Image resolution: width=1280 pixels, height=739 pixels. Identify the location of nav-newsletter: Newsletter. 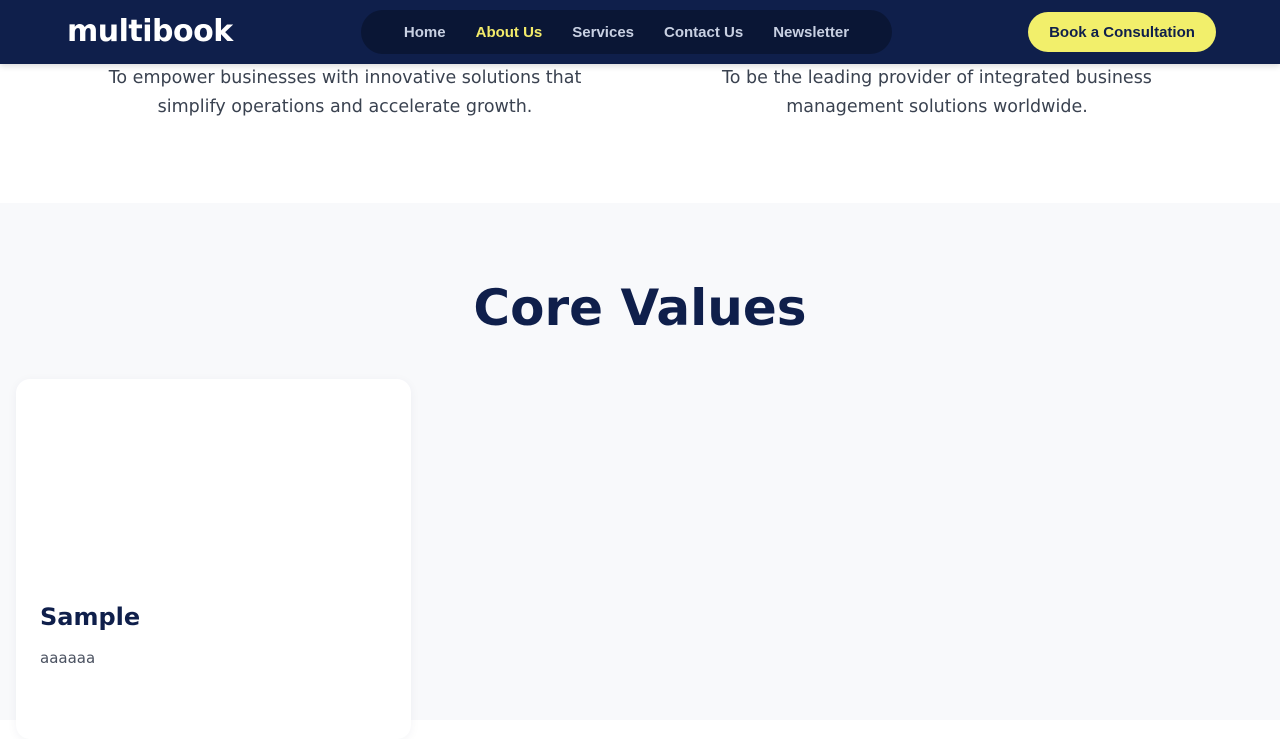
(811, 32).